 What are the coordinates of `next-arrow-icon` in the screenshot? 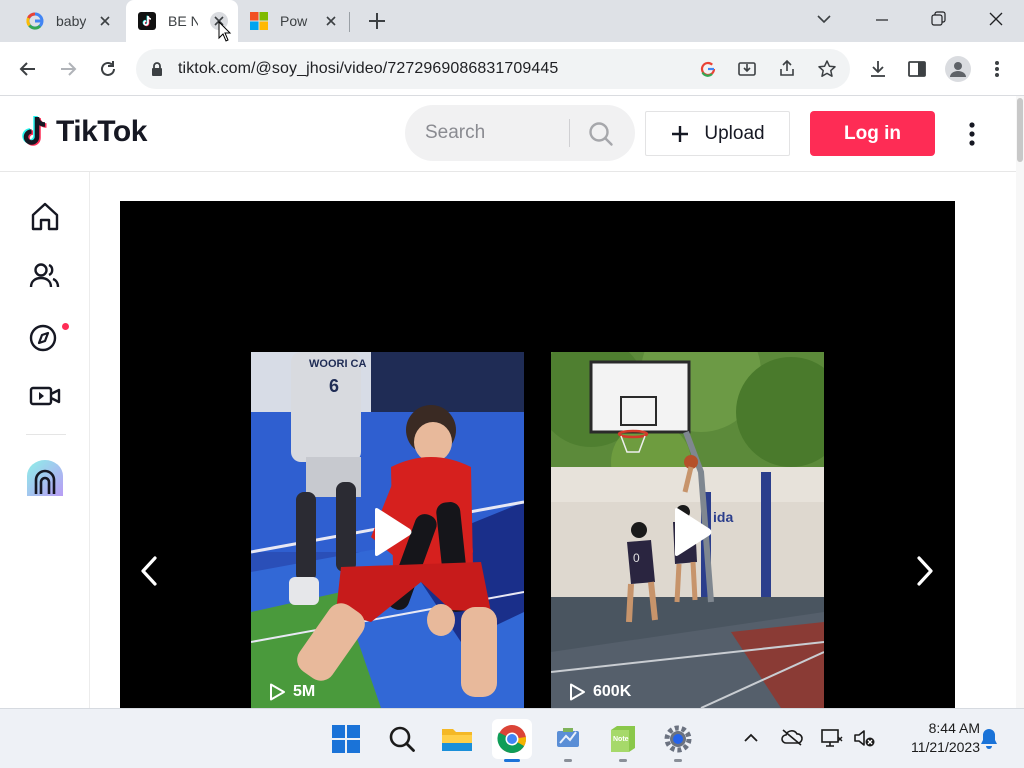 It's located at (925, 571).